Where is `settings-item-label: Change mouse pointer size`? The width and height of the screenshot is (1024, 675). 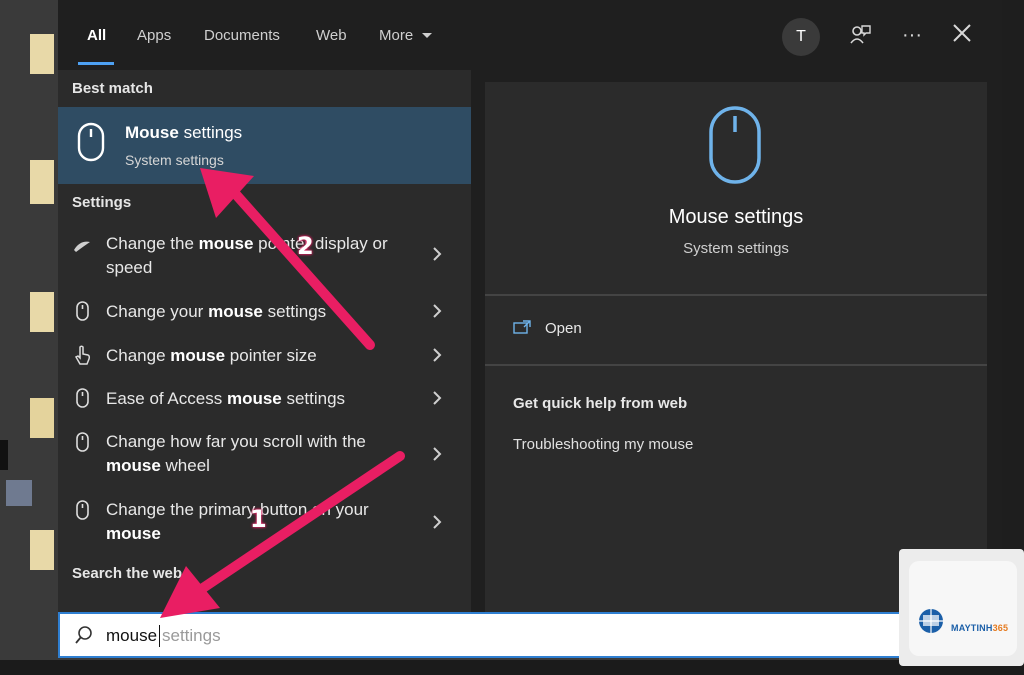
settings-item-label: Change mouse pointer size is located at coordinates (211, 355).